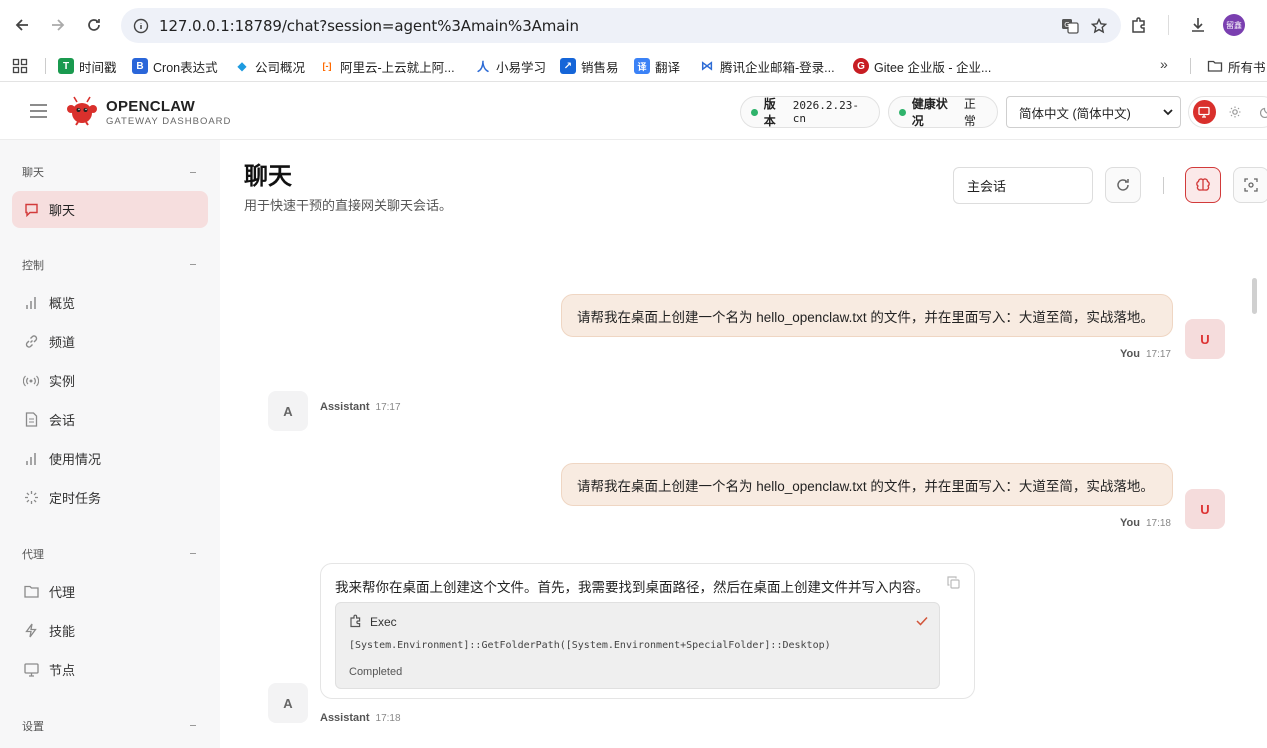 This screenshot has width=1267, height=748. I want to click on theme-light-button, so click(1235, 112).